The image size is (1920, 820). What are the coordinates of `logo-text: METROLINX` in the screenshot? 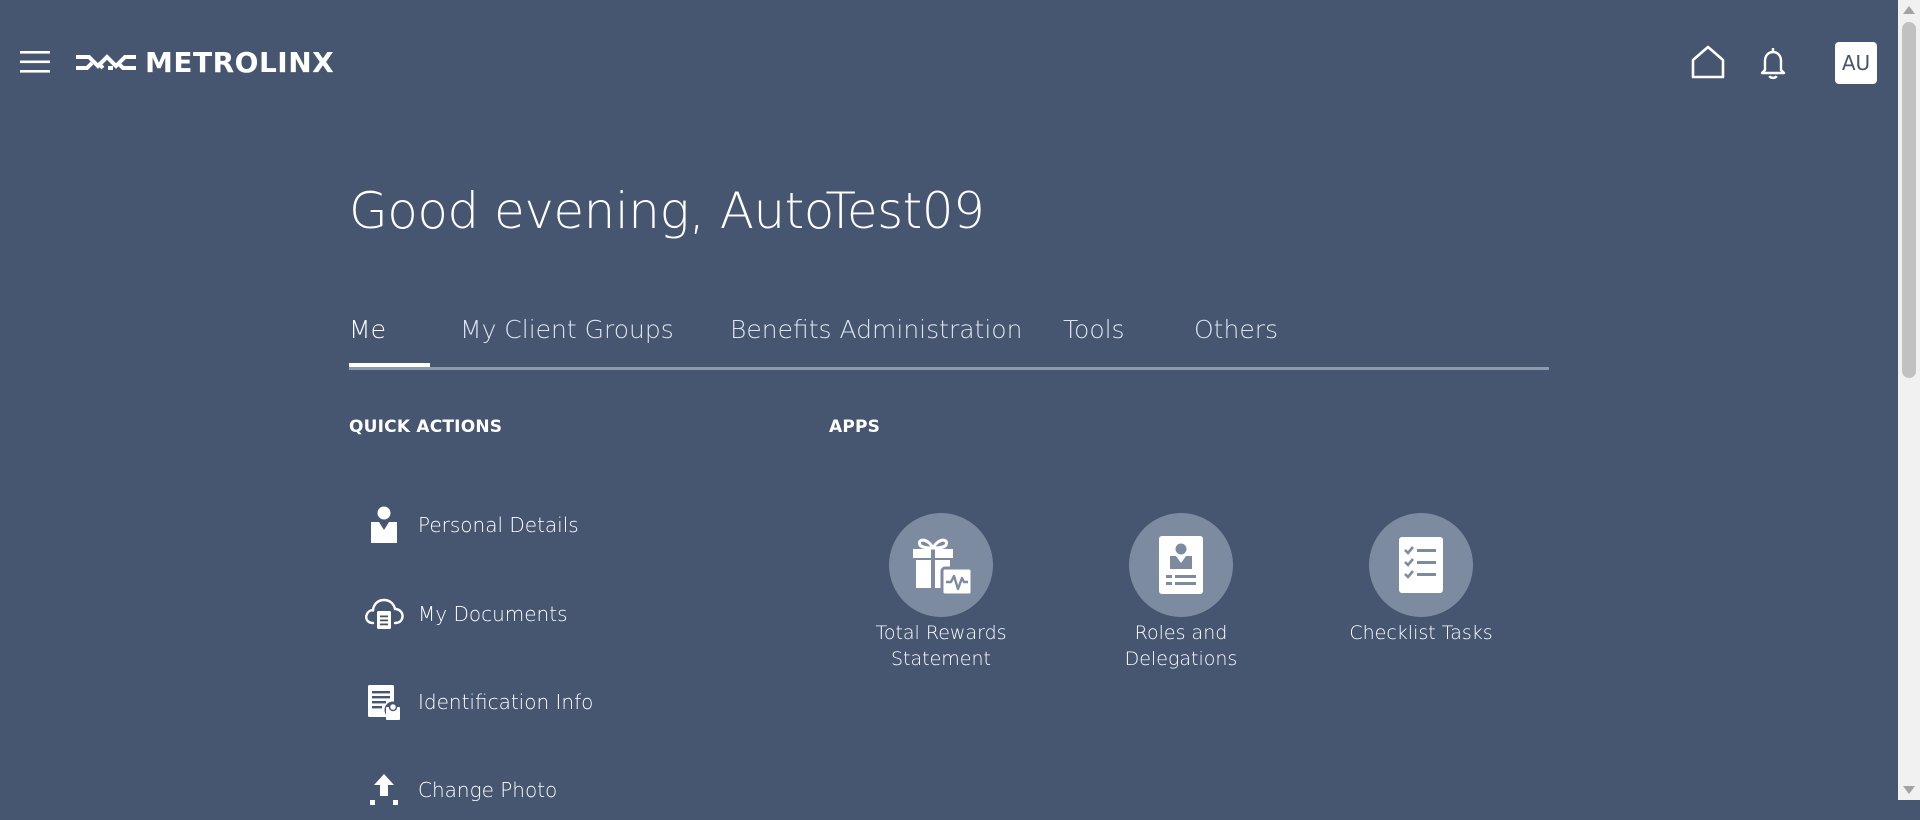 It's located at (240, 62).